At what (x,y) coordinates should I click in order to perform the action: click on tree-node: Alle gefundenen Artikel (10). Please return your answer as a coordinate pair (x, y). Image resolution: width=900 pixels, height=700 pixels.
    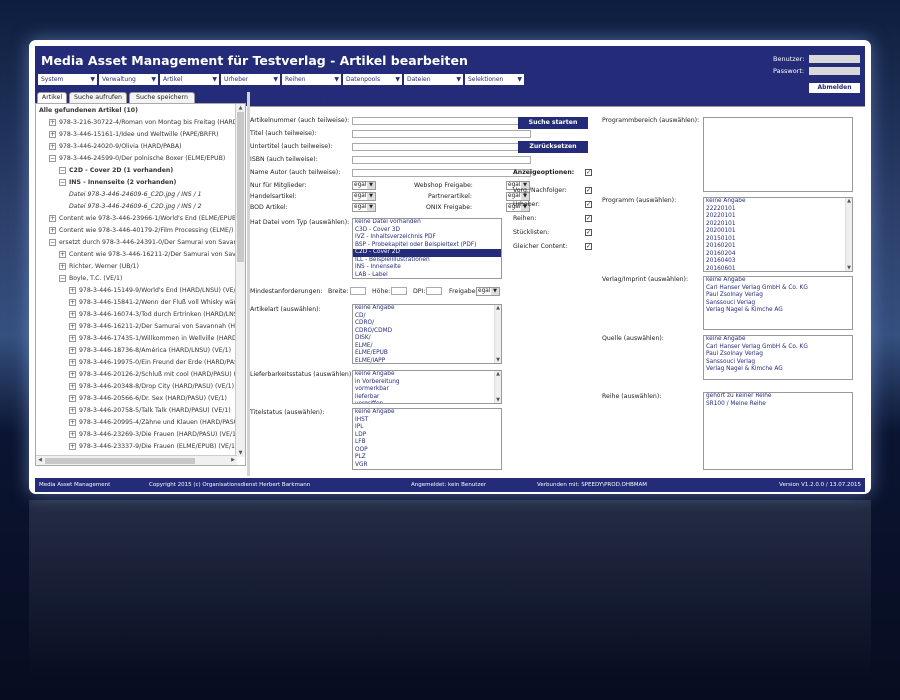
    Looking at the image, I should click on (88, 111).